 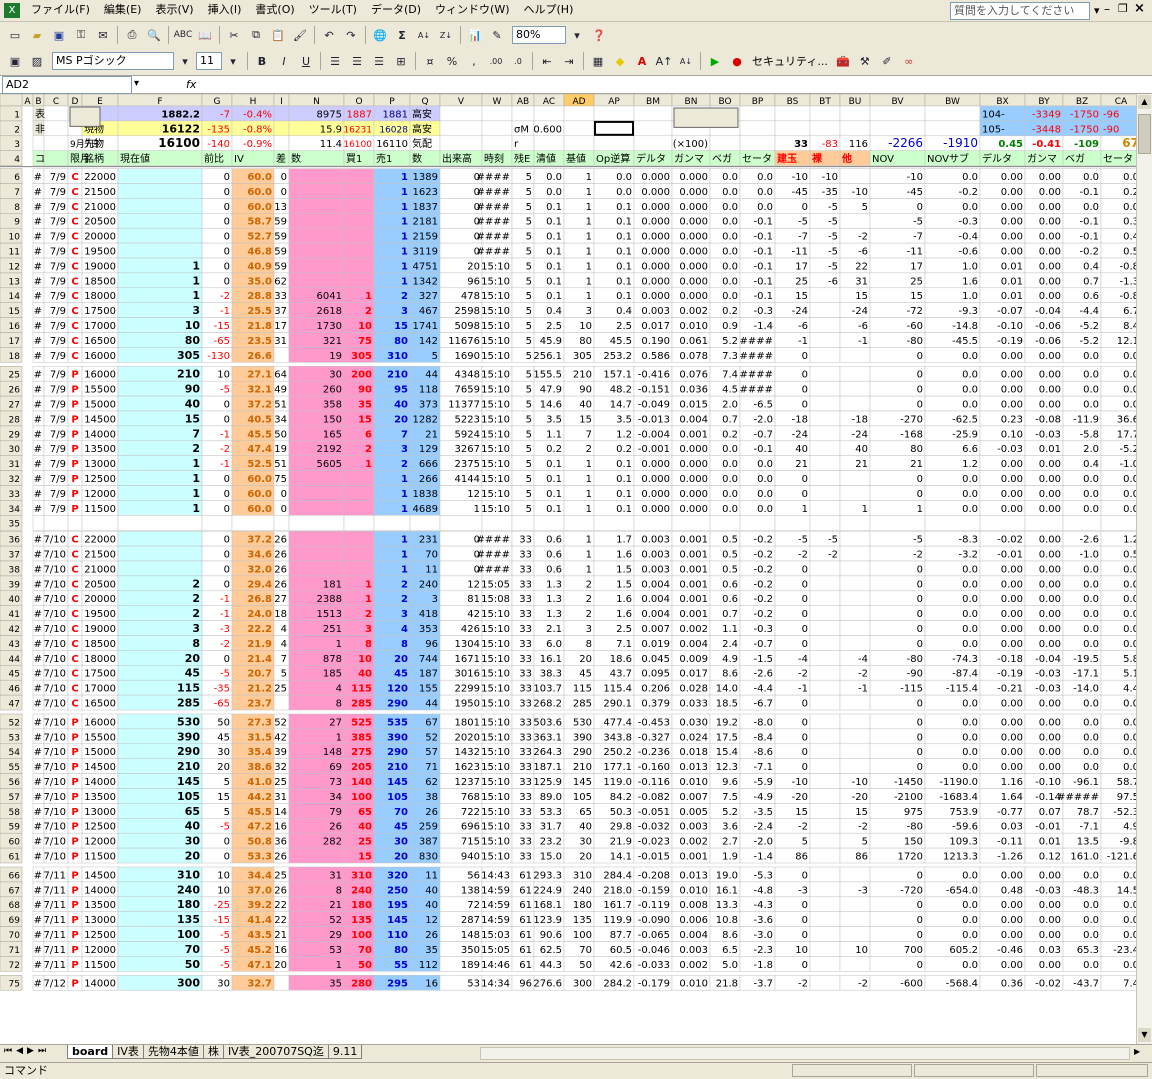 What do you see at coordinates (209, 61) in the screenshot?
I see `font-size-select: 11` at bounding box center [209, 61].